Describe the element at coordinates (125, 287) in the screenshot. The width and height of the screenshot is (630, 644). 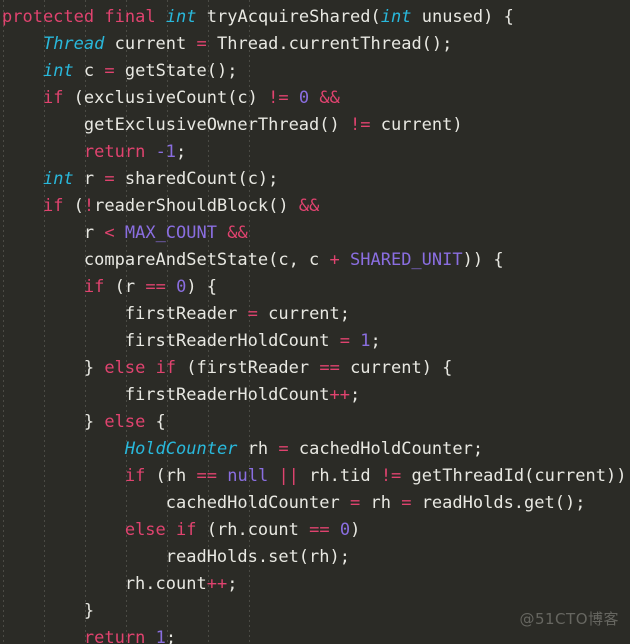
I see `code-token-plain: (r` at that location.